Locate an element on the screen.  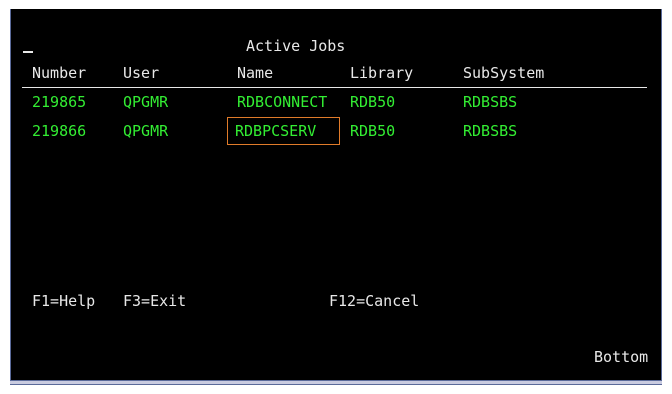
f3-exit-key: F3=Exit is located at coordinates (154, 301).